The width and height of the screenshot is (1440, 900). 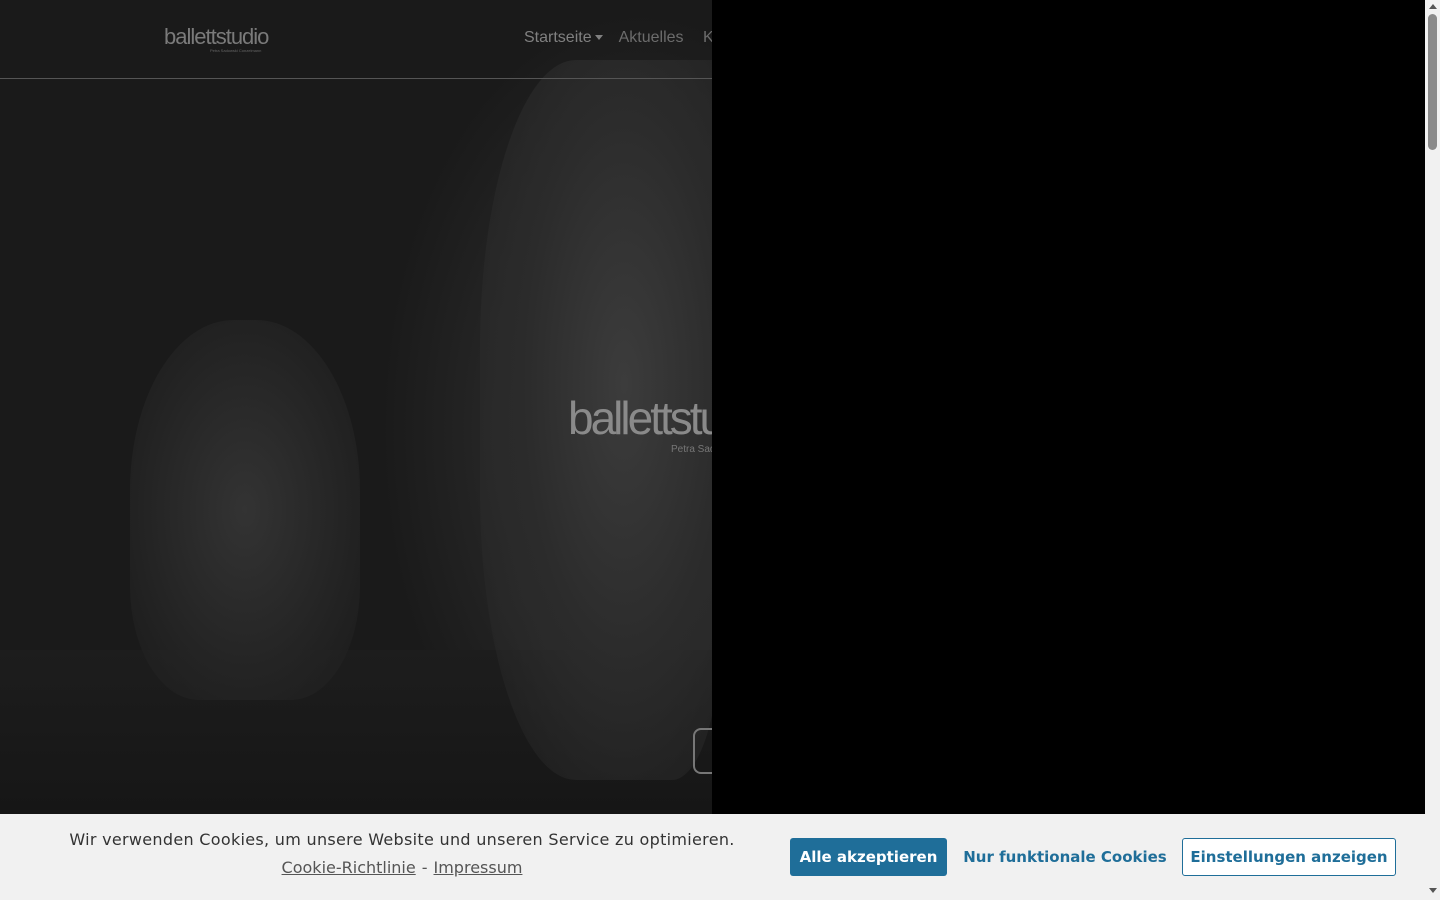 I want to click on cookie-links: Cookie-Richtlinie - Impressum, so click(x=402, y=867).